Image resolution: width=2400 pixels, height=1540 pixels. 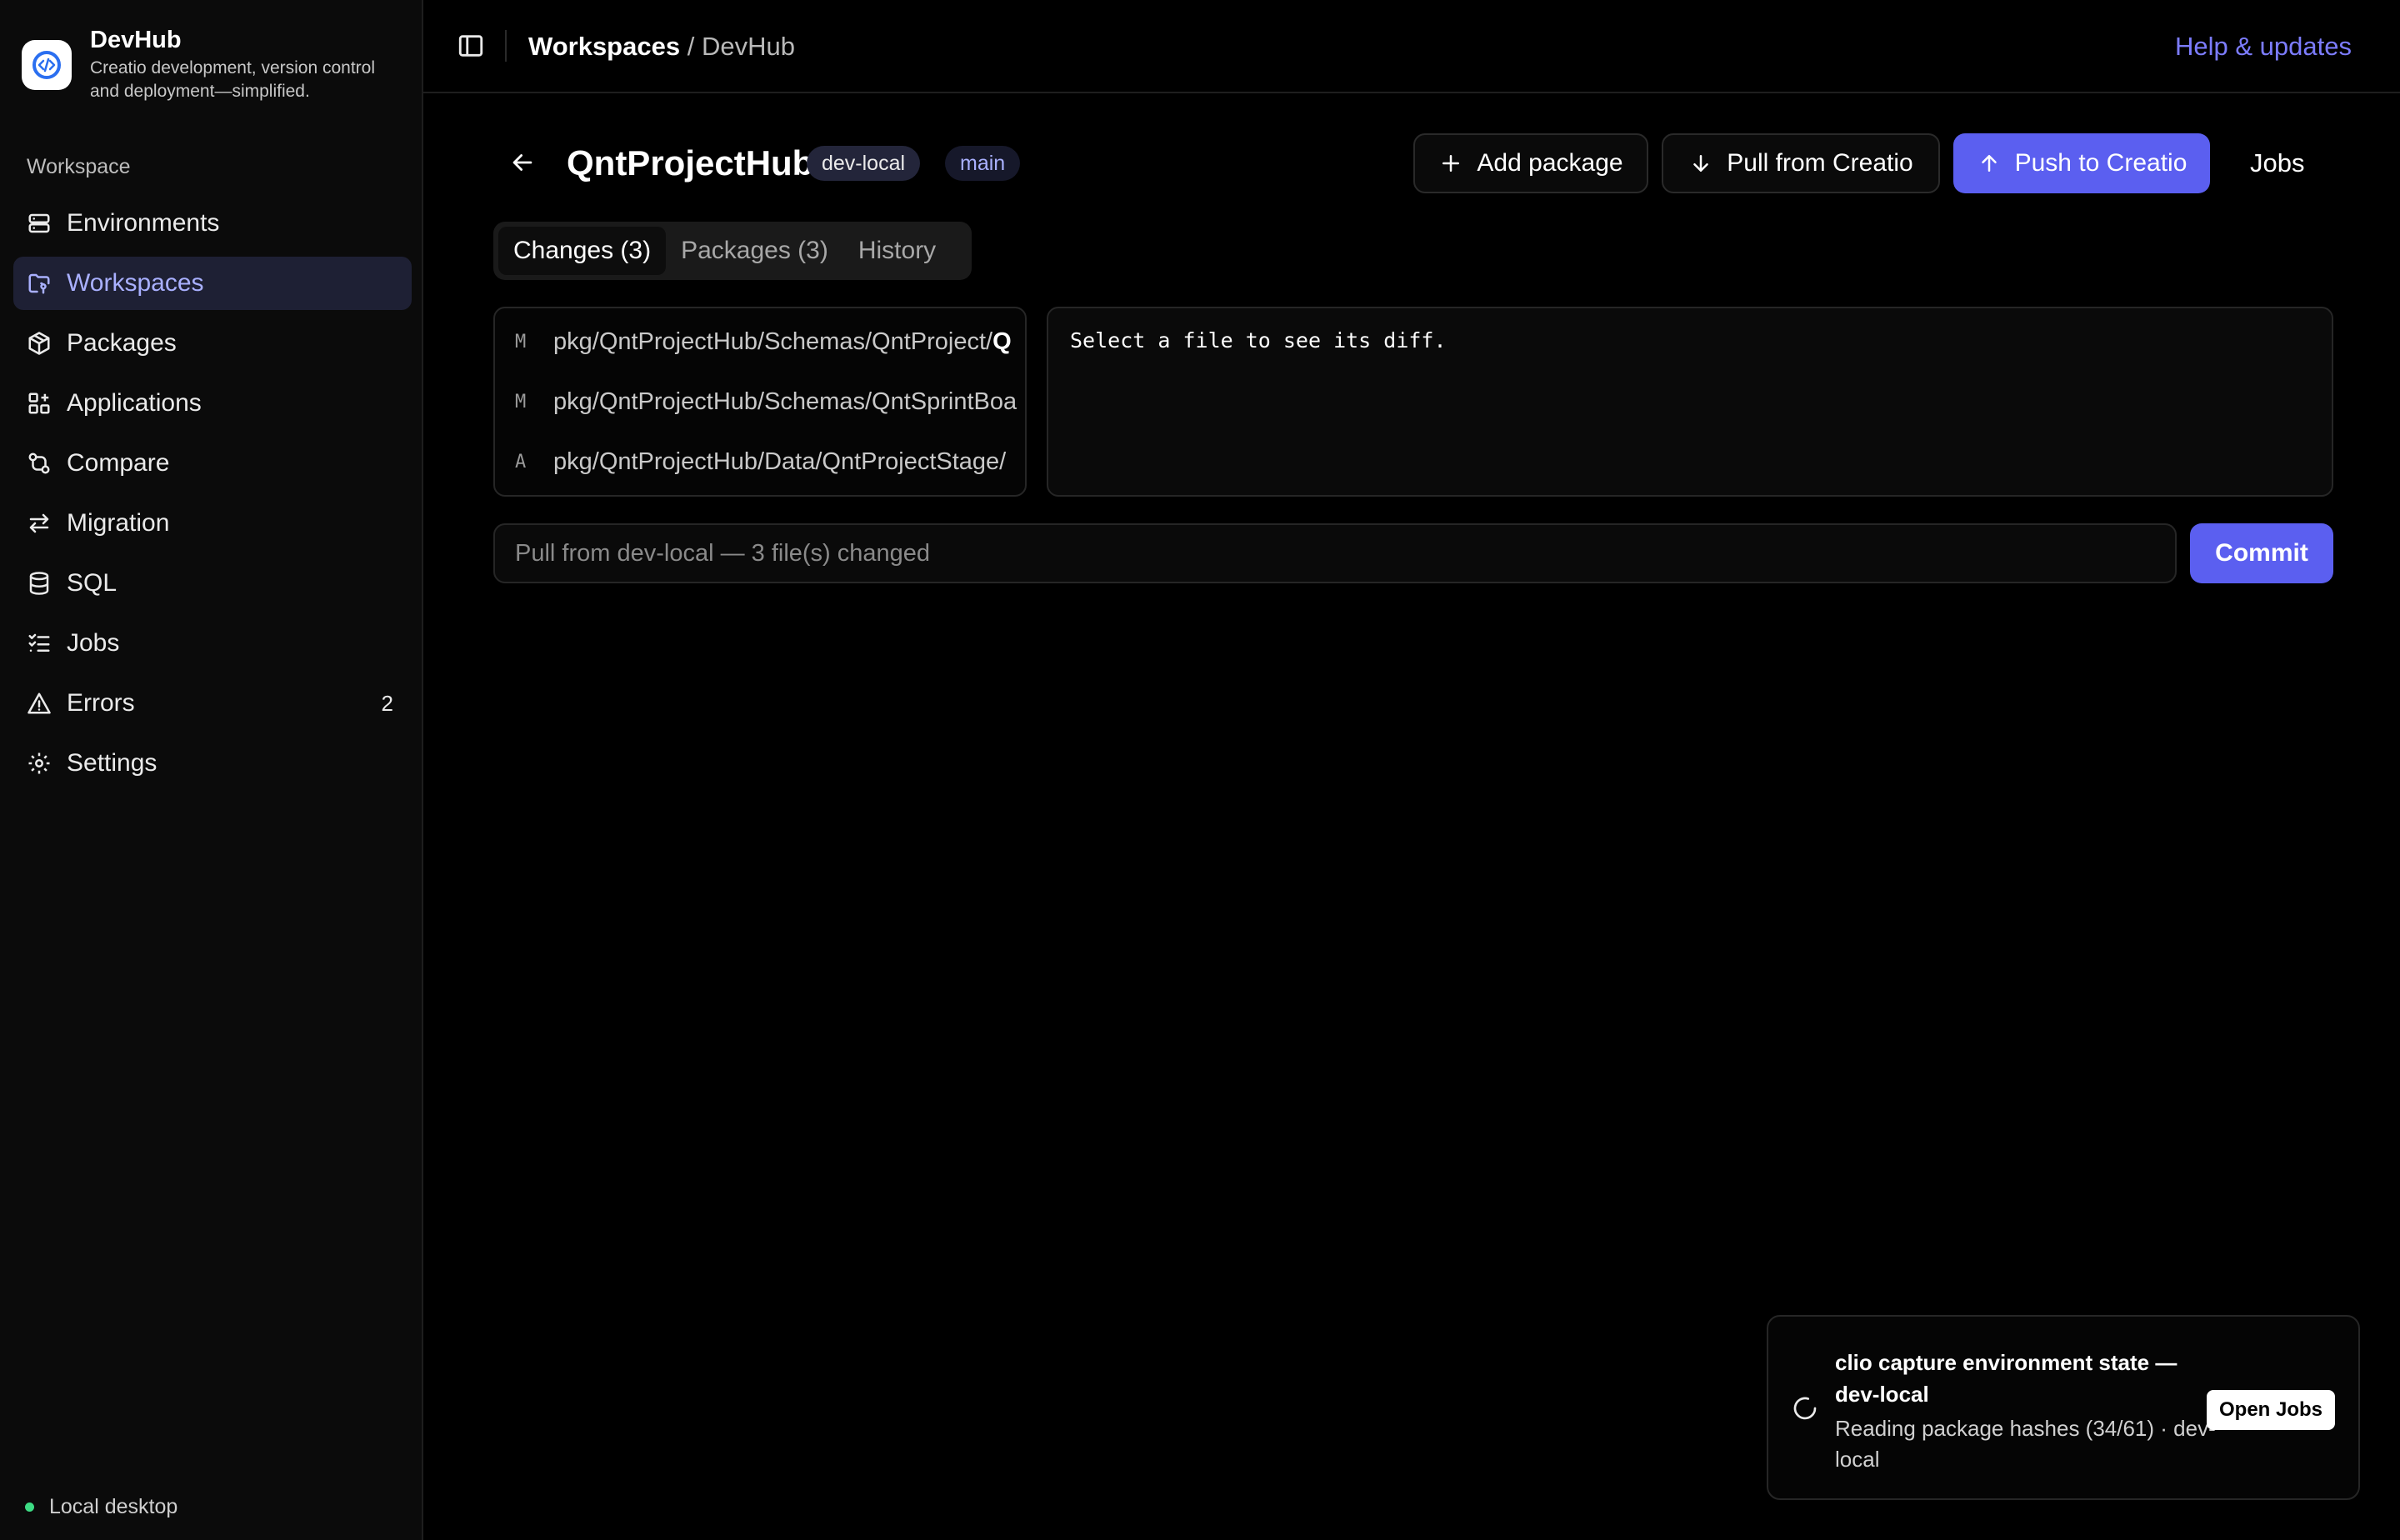 I want to click on arrow-up-icon, so click(x=1990, y=163).